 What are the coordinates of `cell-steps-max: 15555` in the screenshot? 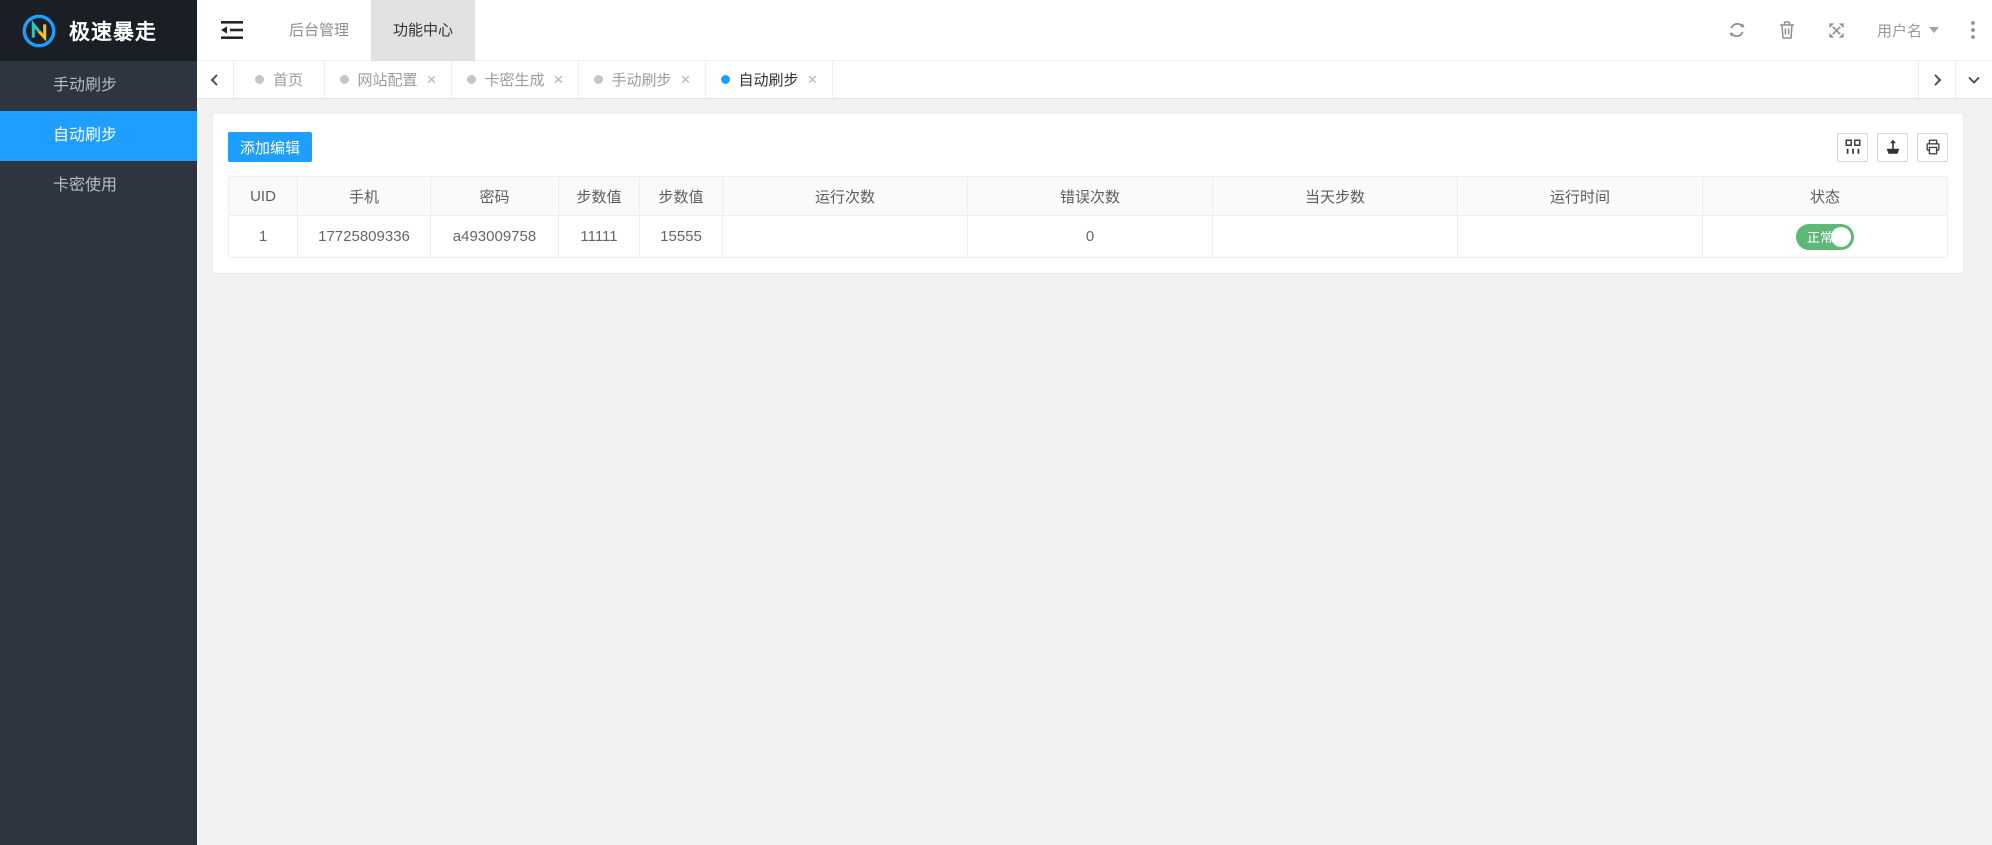 It's located at (681, 236).